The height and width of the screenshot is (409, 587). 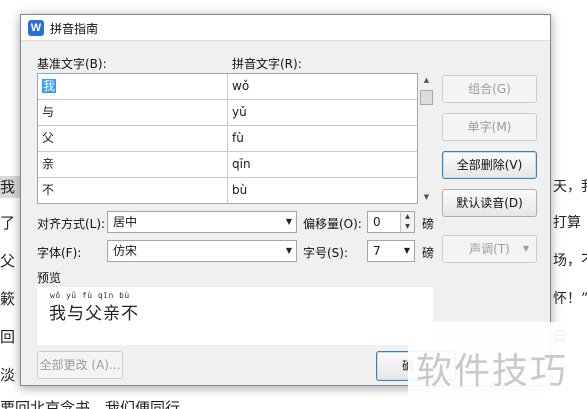 What do you see at coordinates (59, 253) in the screenshot?
I see `font-label: 字体(F):` at bounding box center [59, 253].